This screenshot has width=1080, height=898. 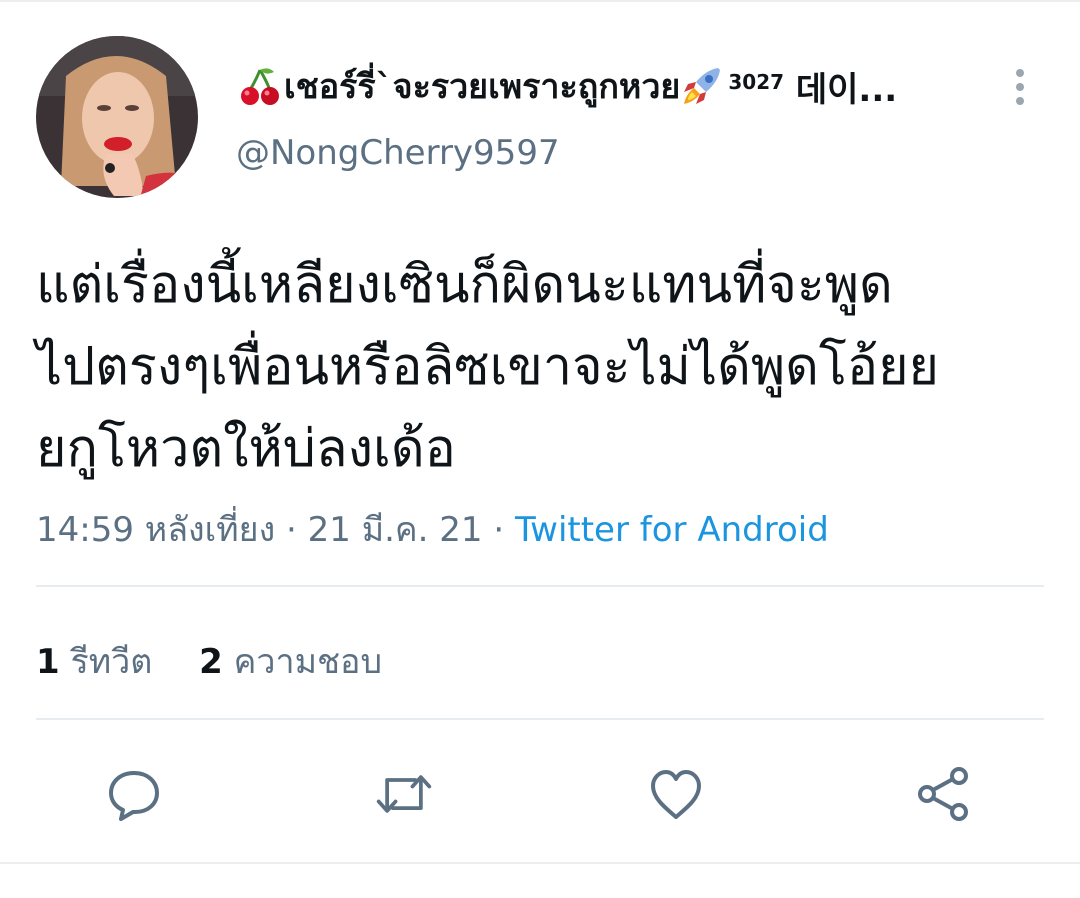 I want to click on author-handle: @NongCherry9597, so click(x=398, y=153).